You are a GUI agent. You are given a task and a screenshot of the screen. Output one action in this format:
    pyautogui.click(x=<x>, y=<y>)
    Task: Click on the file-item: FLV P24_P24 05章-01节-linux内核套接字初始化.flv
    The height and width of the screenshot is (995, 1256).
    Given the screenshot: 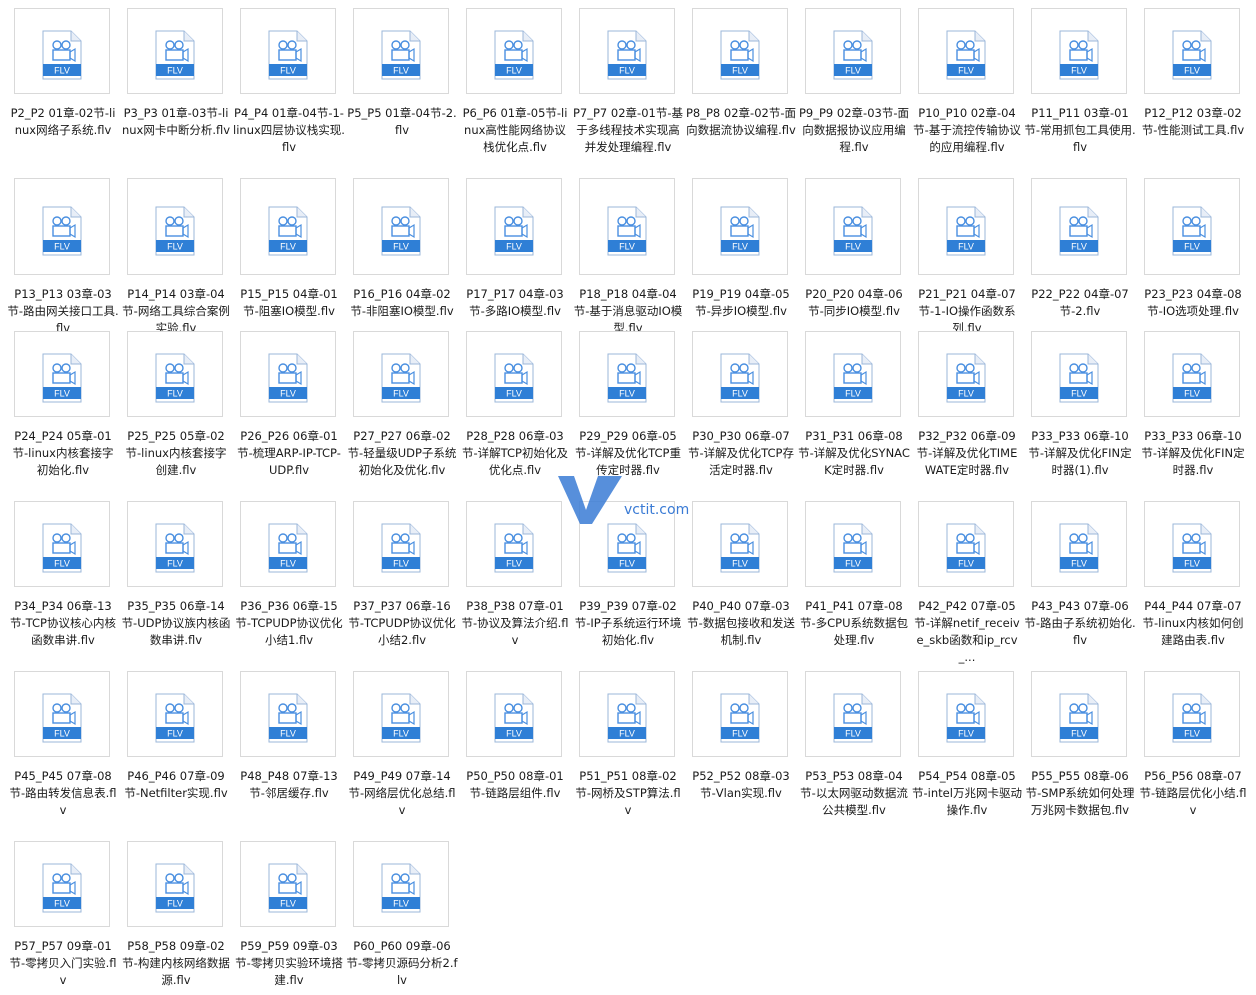 What is the action you would take?
    pyautogui.click(x=63, y=404)
    